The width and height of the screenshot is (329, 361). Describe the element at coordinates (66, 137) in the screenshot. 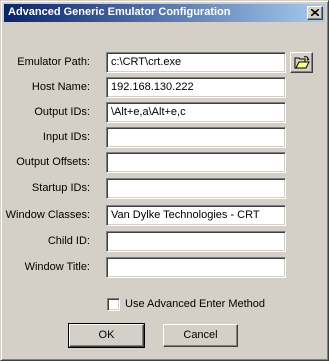

I see `input-ids-label: Input IDs:` at that location.